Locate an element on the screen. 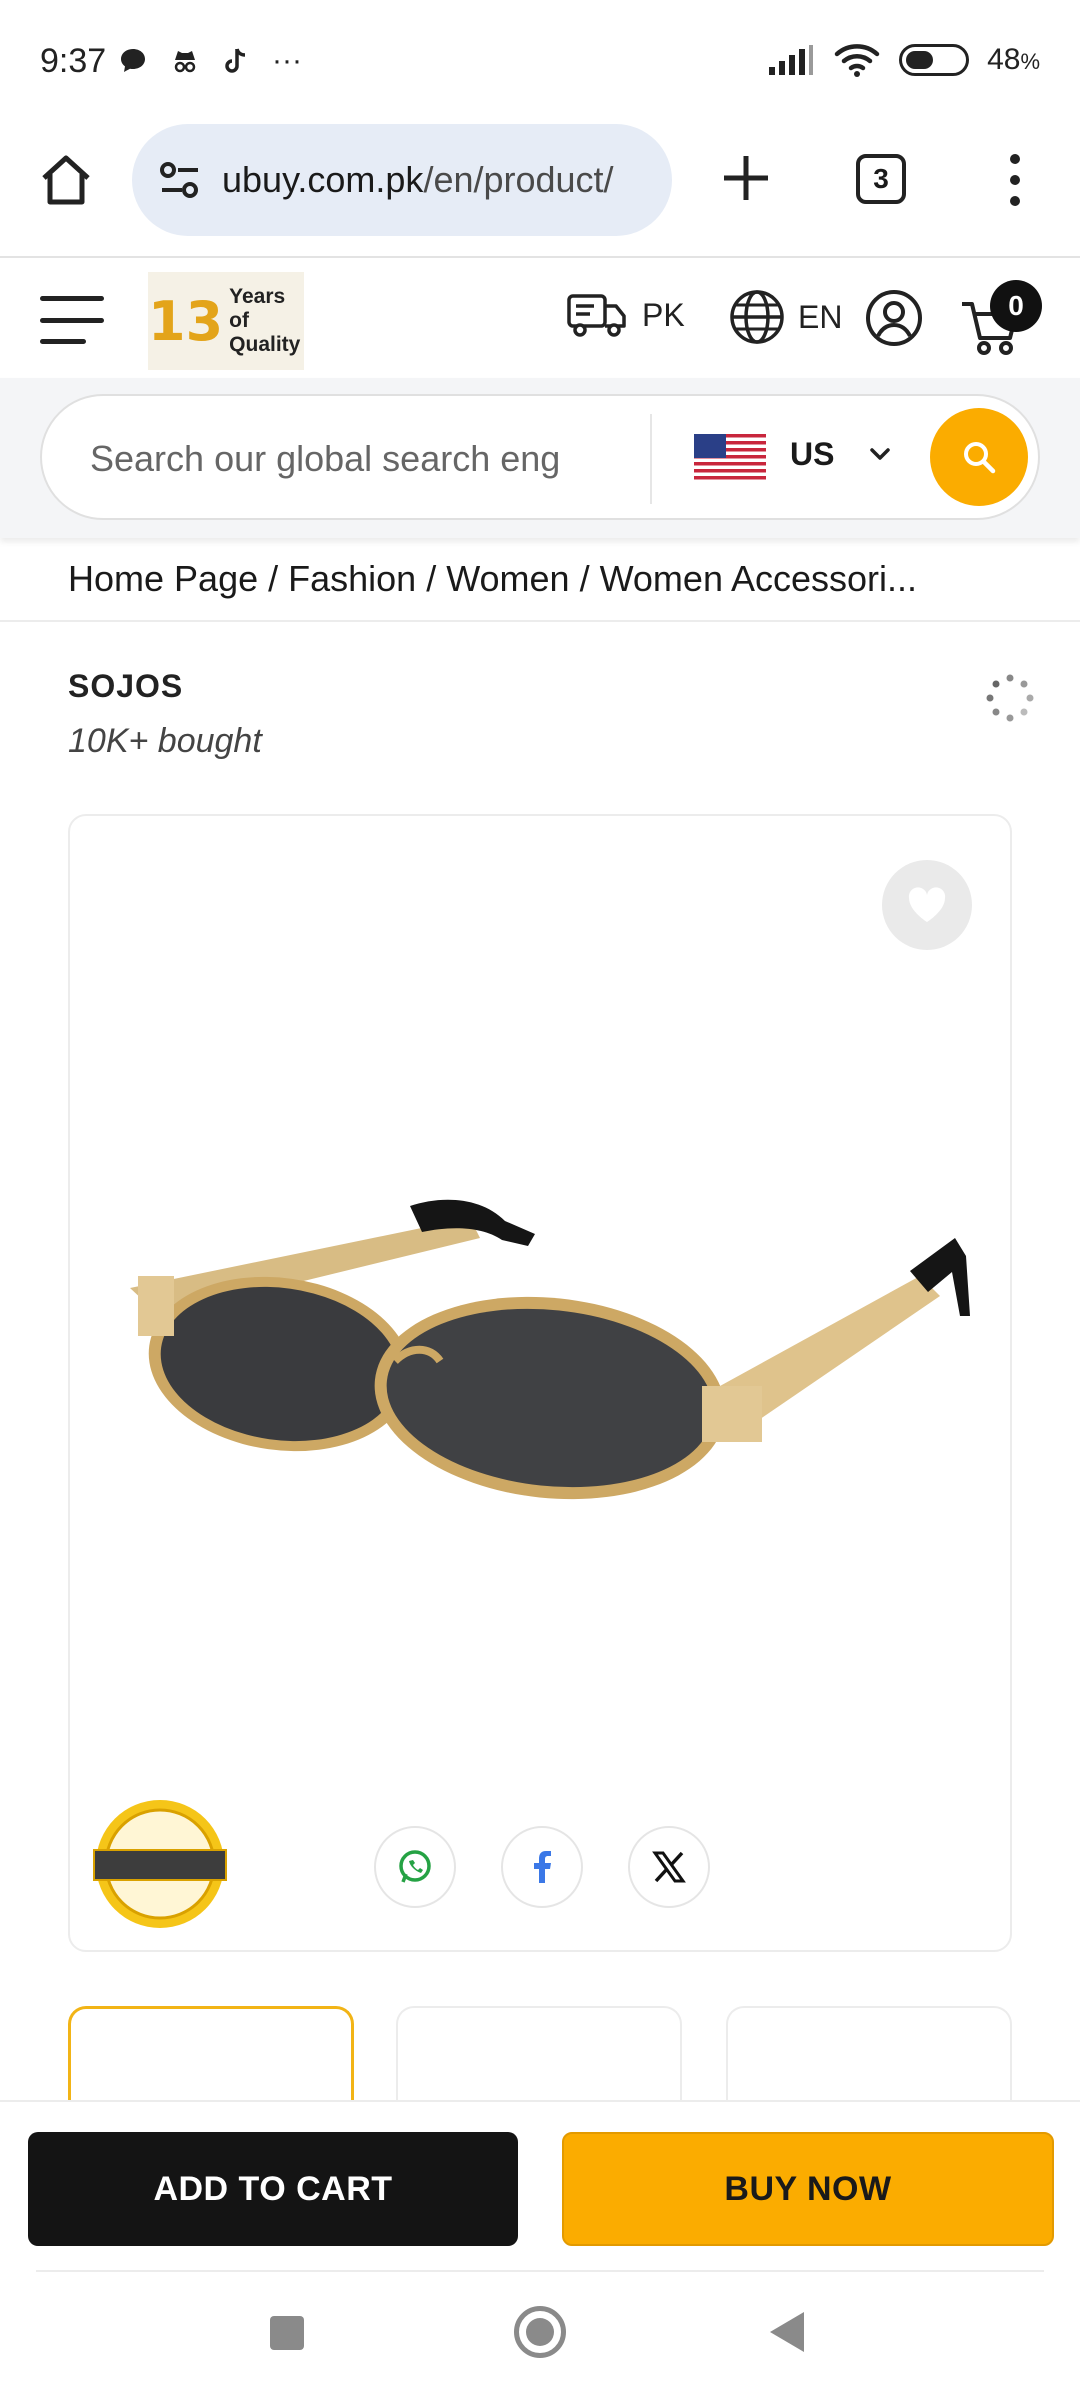  browser-toolbar: ubuy.com.pk/en/product/ 3 is located at coordinates (540, 189).